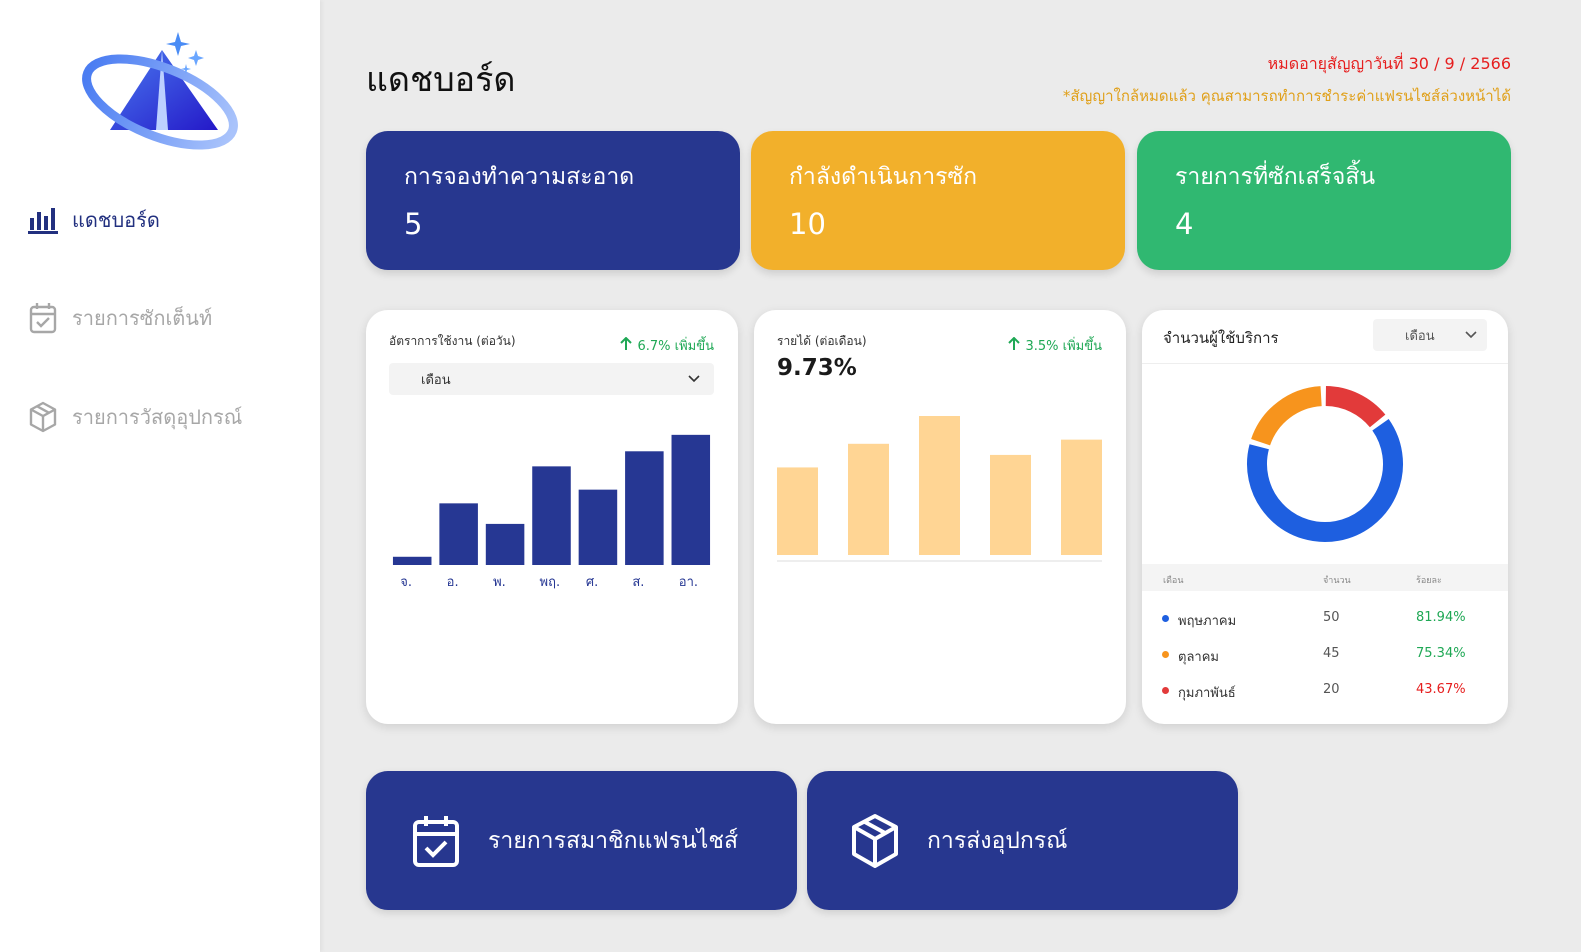 This screenshot has width=1581, height=952. What do you see at coordinates (938, 200) in the screenshot?
I see `stat-card-in-progress: กำลังดำเนินการซัก 10` at bounding box center [938, 200].